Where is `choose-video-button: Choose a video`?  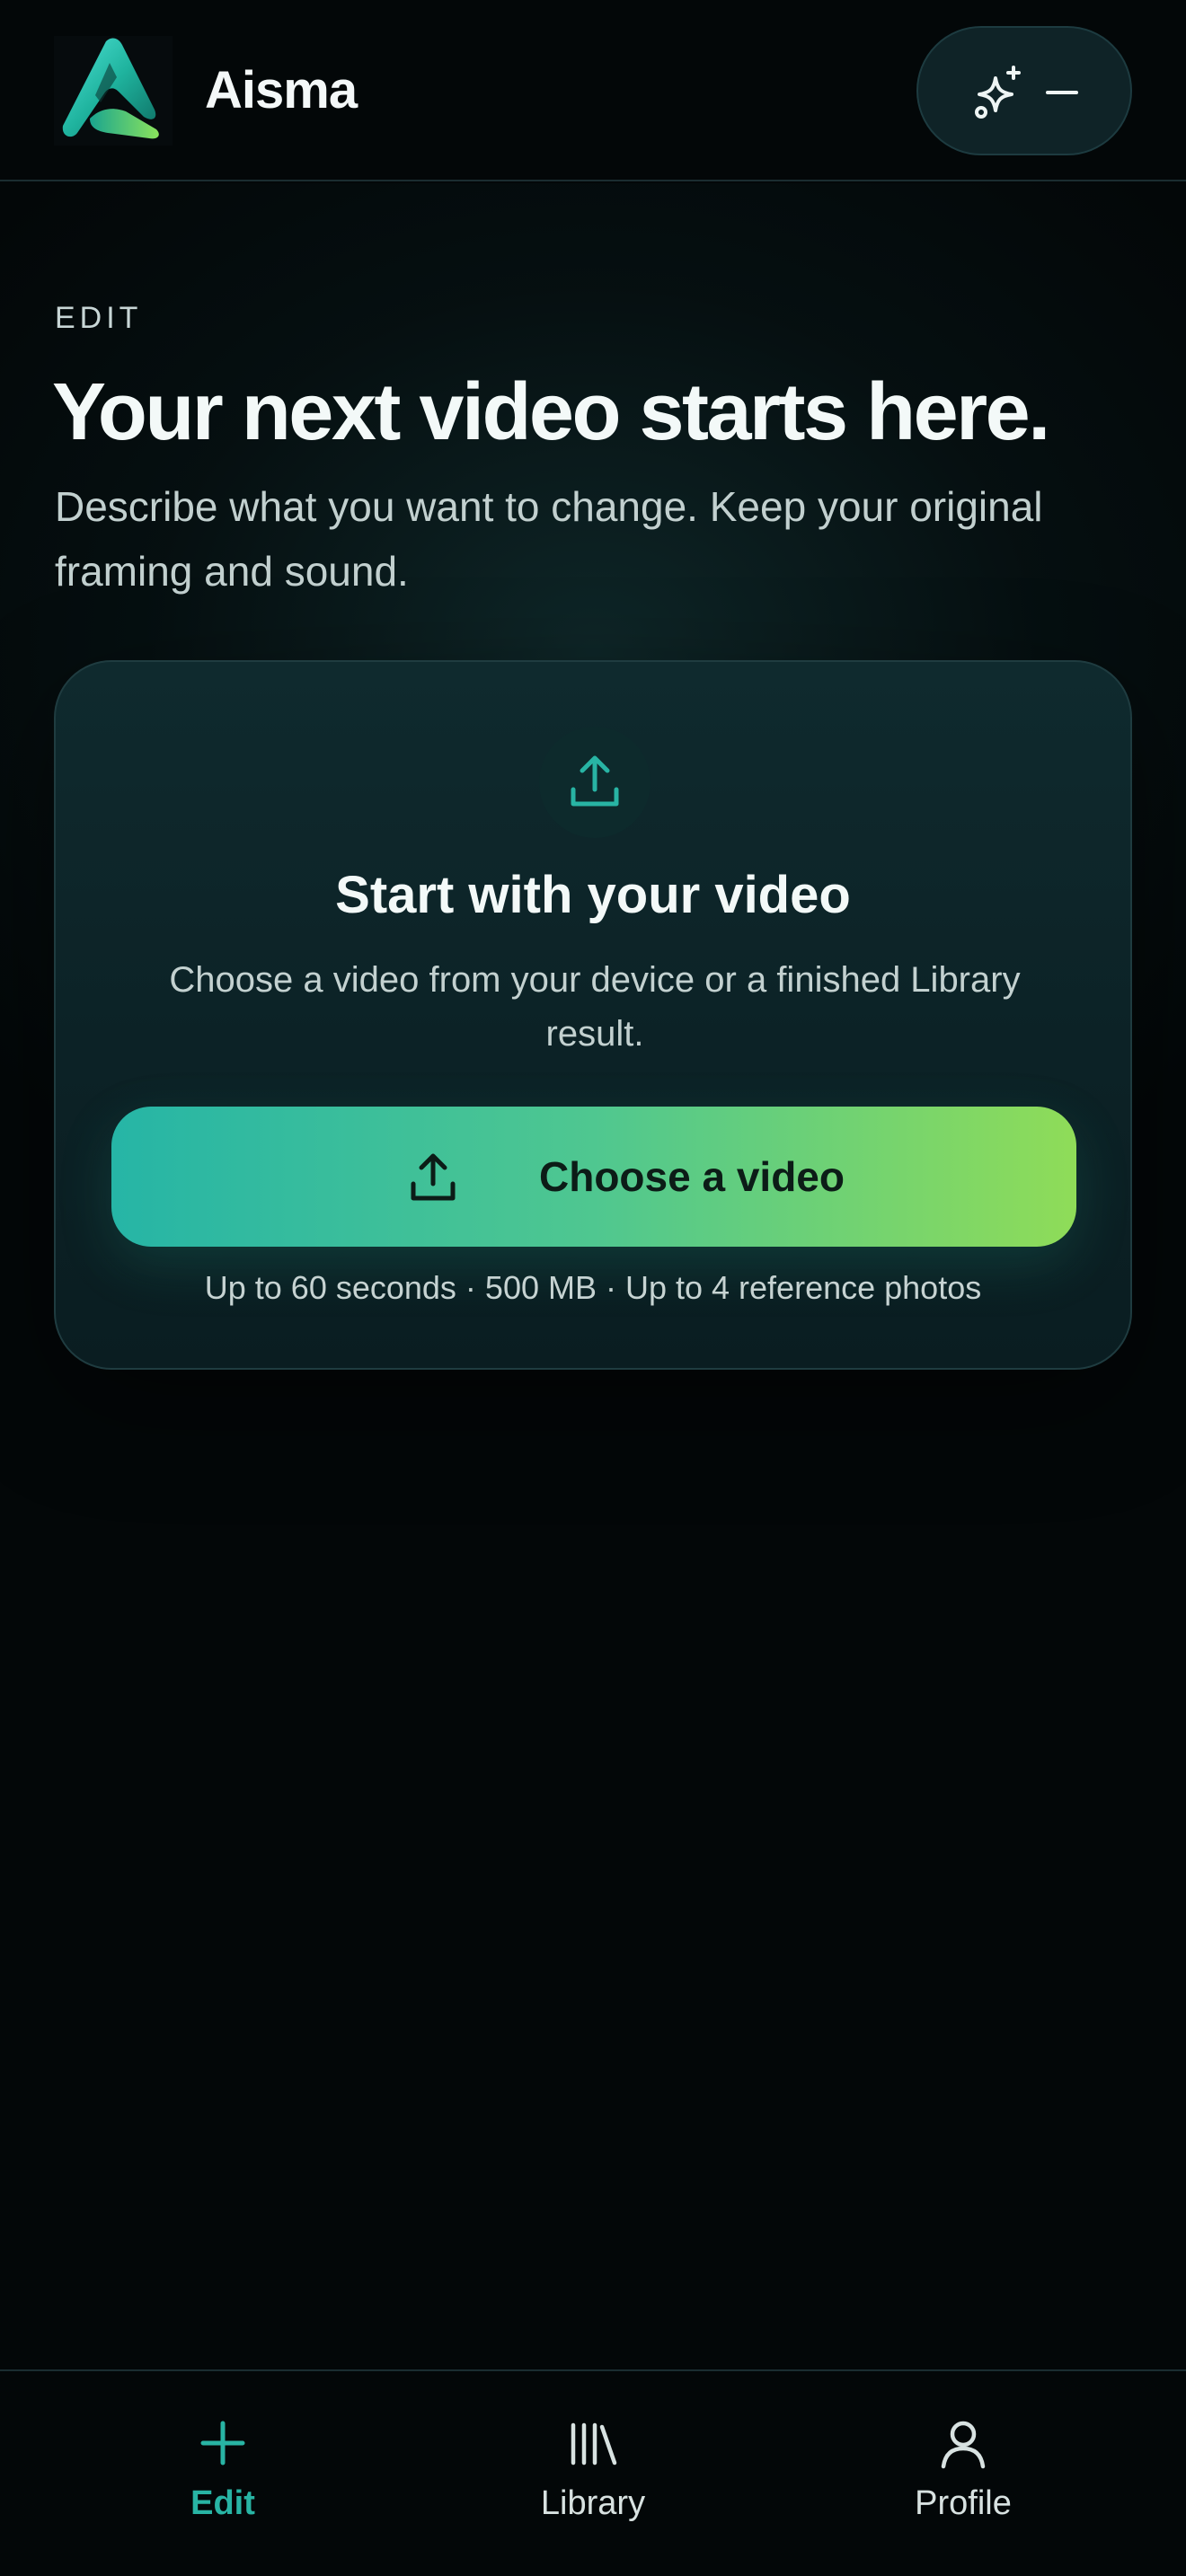
choose-video-button: Choose a video is located at coordinates (593, 1177).